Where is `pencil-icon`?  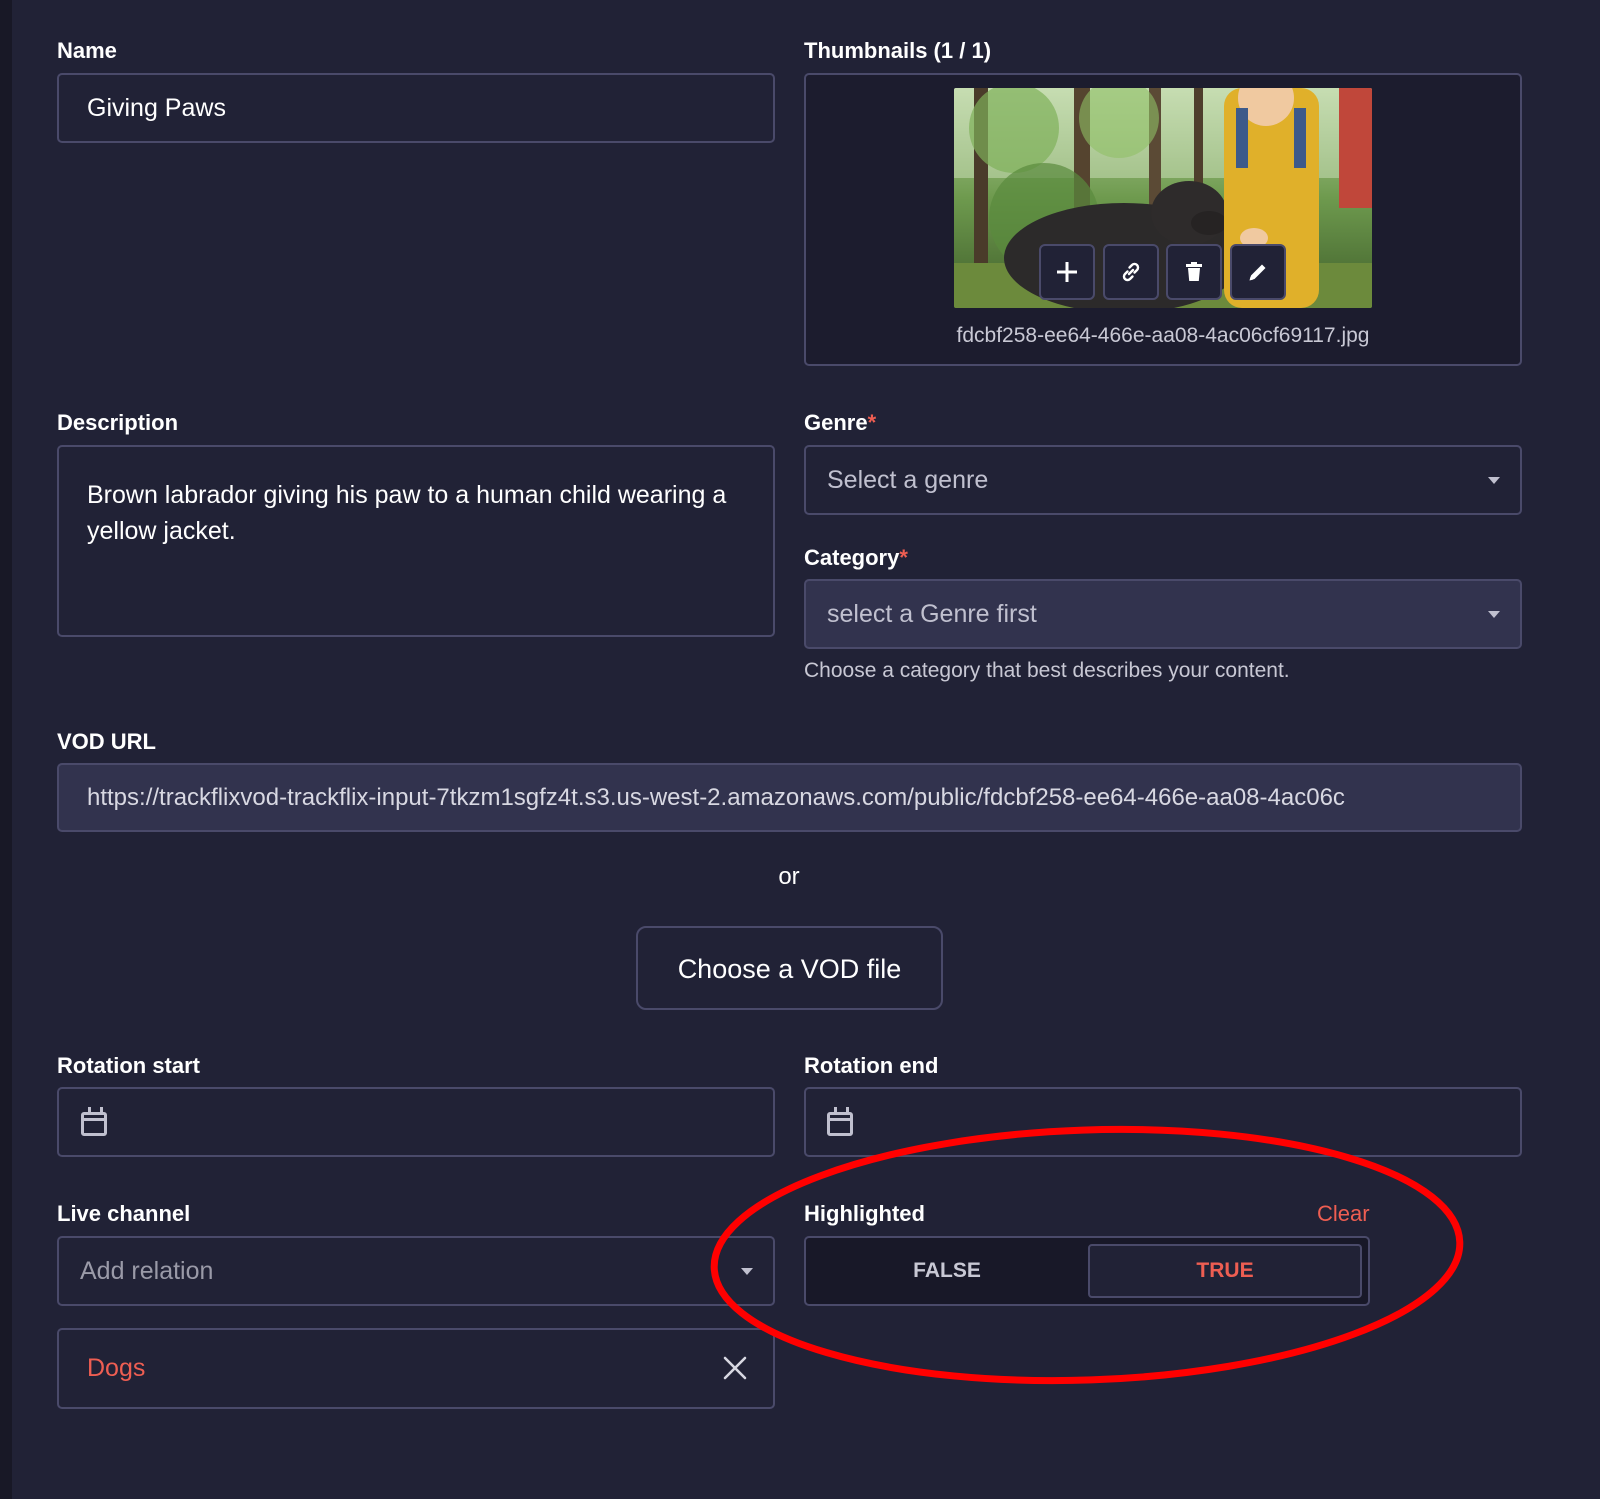
pencil-icon is located at coordinates (1257, 272).